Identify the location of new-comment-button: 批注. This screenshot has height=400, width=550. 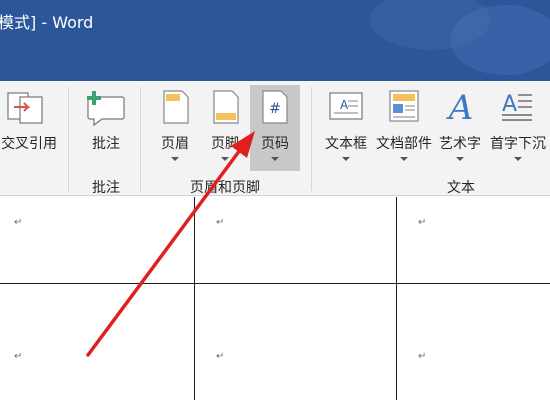
(106, 128).